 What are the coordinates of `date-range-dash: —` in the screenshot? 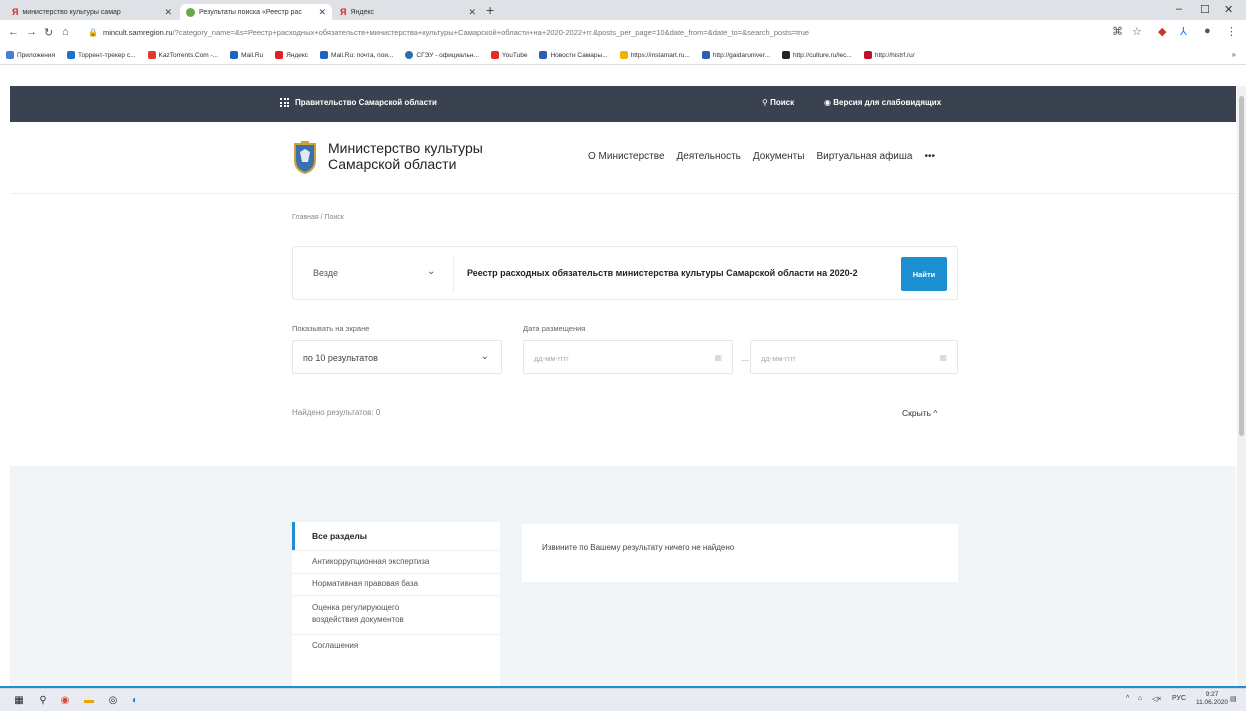 It's located at (745, 360).